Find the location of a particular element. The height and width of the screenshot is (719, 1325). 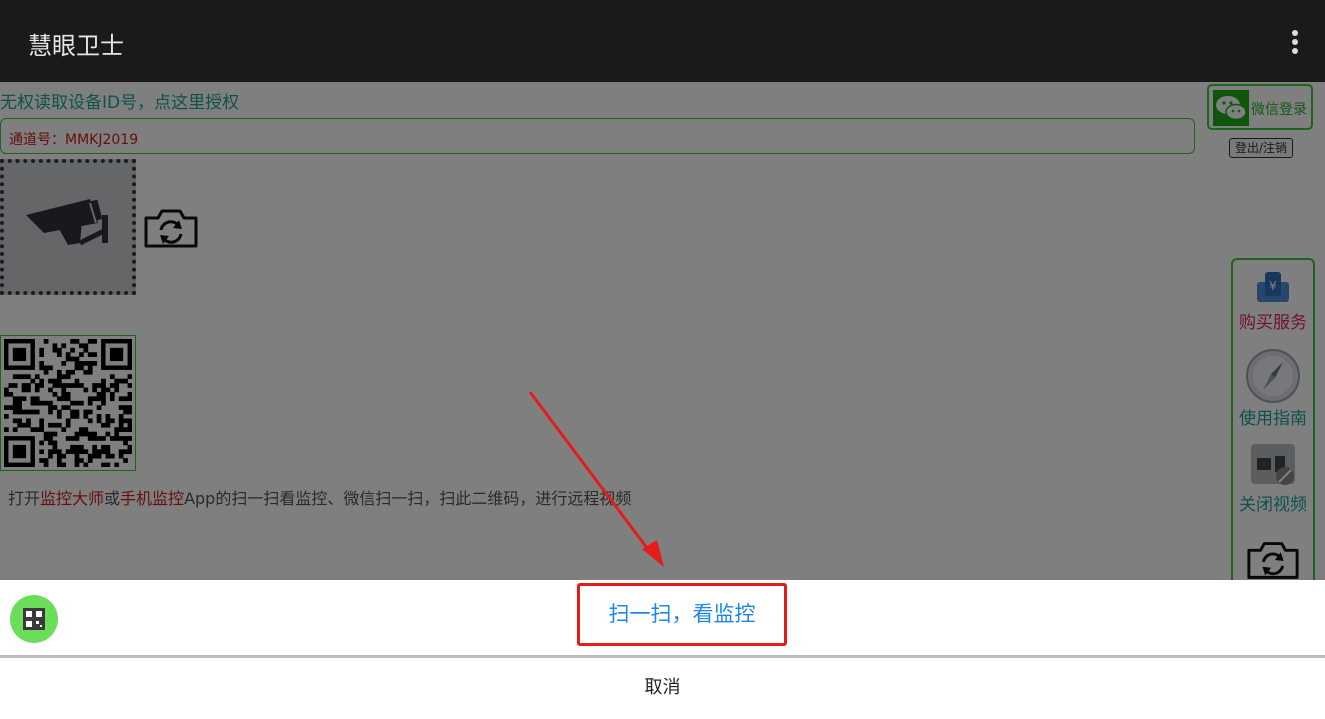

bottom-sheet-scan-row: 扫一扫，看监控 is located at coordinates (662, 617).